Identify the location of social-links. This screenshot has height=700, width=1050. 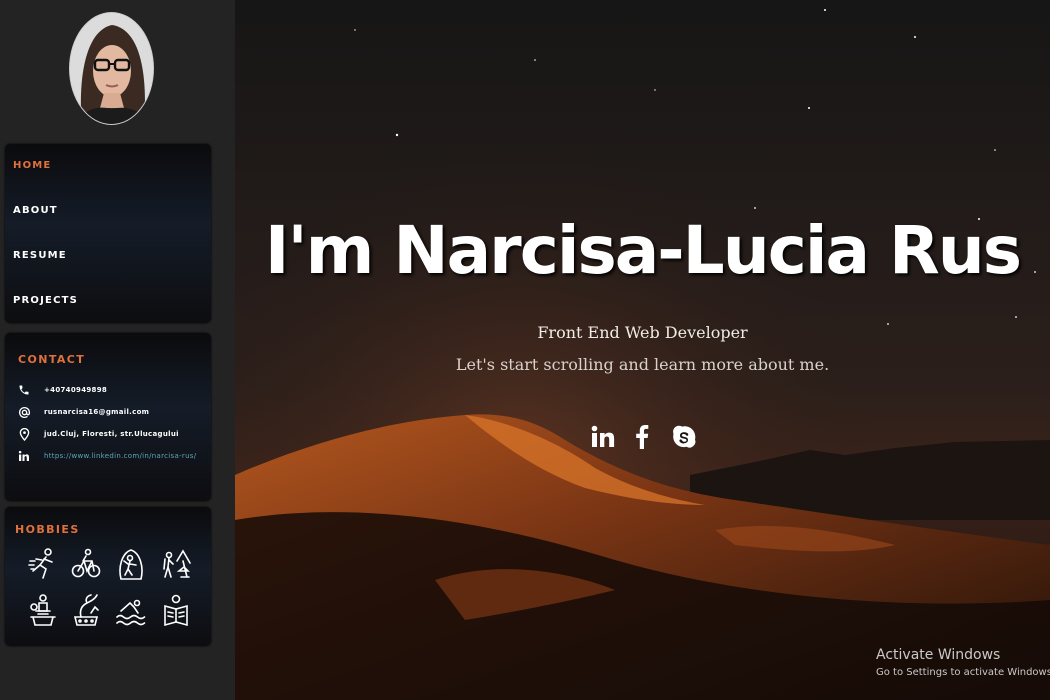
(645, 438).